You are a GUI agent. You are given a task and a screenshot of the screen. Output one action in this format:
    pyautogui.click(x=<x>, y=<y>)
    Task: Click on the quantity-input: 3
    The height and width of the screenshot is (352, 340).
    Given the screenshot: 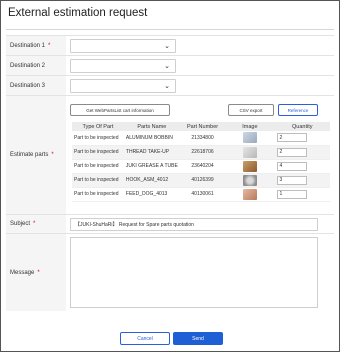 What is the action you would take?
    pyautogui.click(x=291, y=180)
    